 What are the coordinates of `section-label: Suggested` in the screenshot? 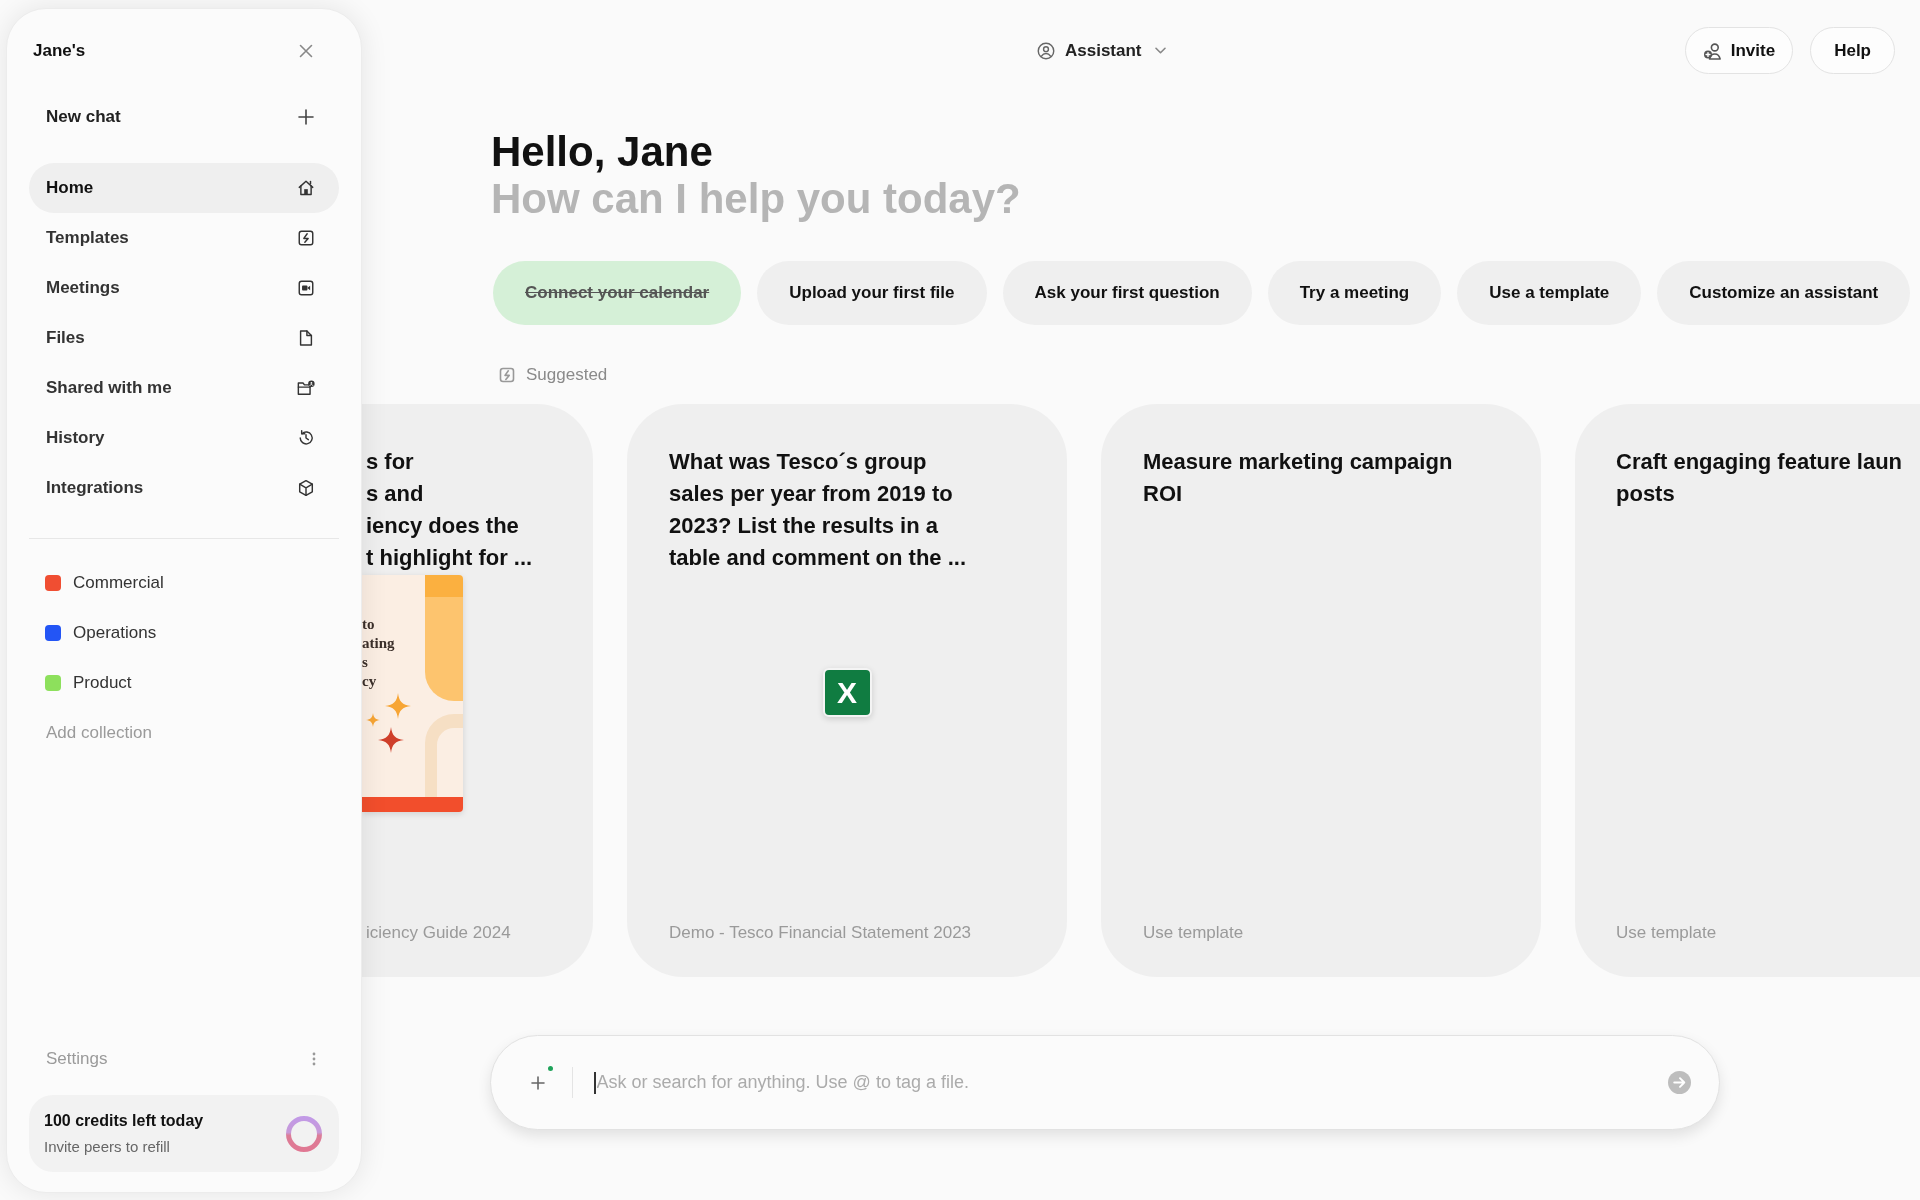 It's located at (567, 375).